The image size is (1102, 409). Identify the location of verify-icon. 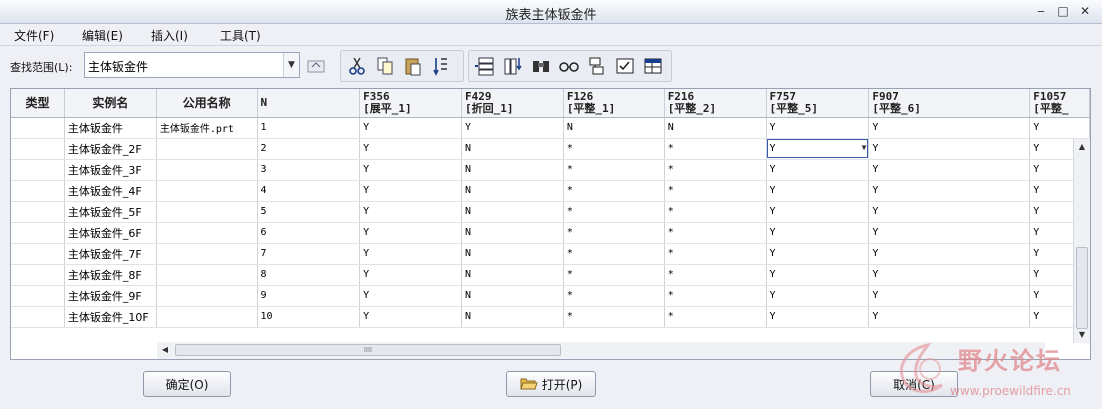
(625, 66).